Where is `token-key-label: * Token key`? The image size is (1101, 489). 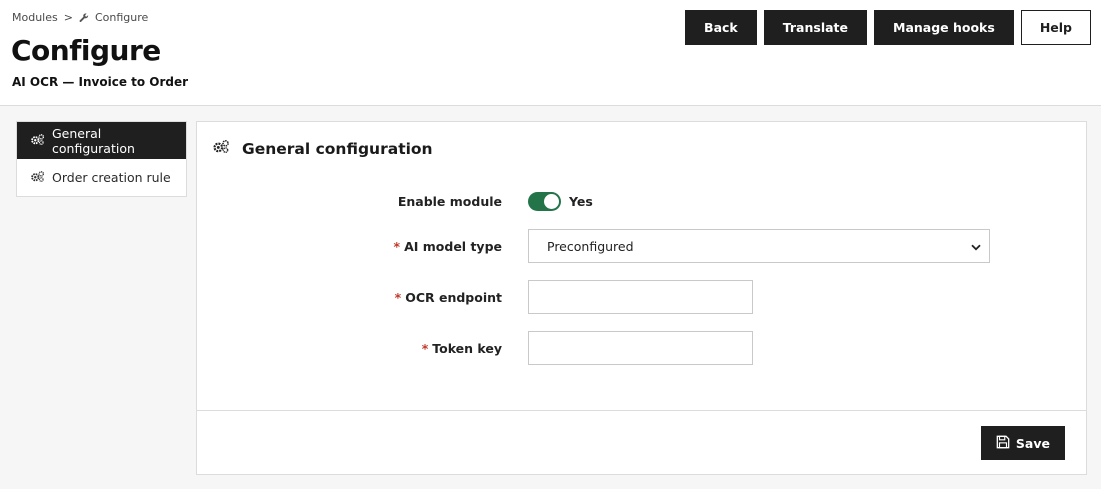 token-key-label: * Token key is located at coordinates (349, 348).